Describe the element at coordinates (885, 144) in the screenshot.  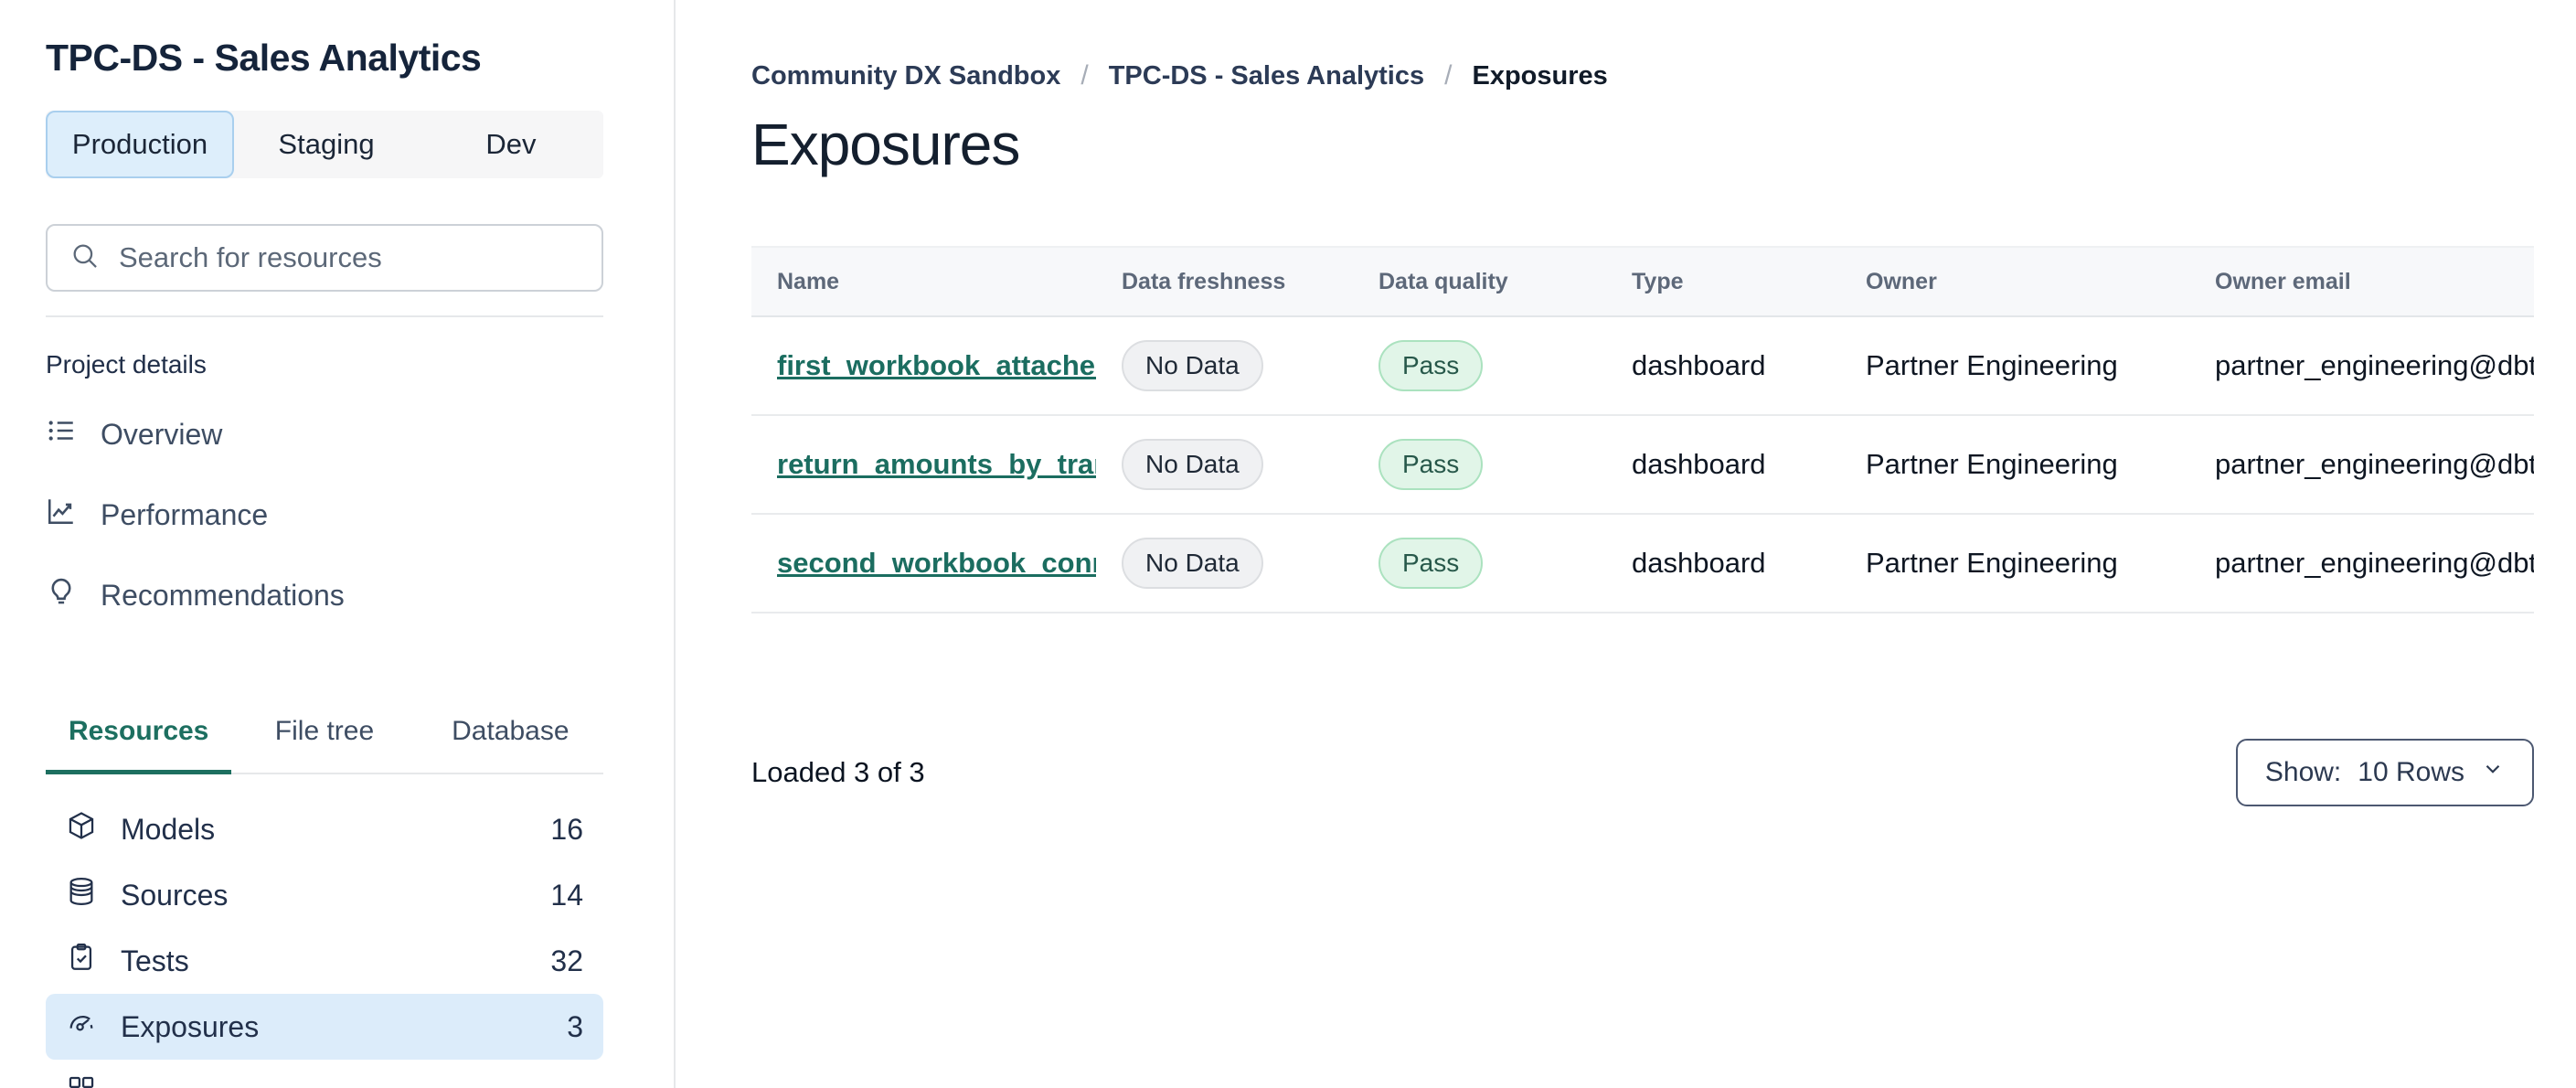
I see `page-title: Exposures` at that location.